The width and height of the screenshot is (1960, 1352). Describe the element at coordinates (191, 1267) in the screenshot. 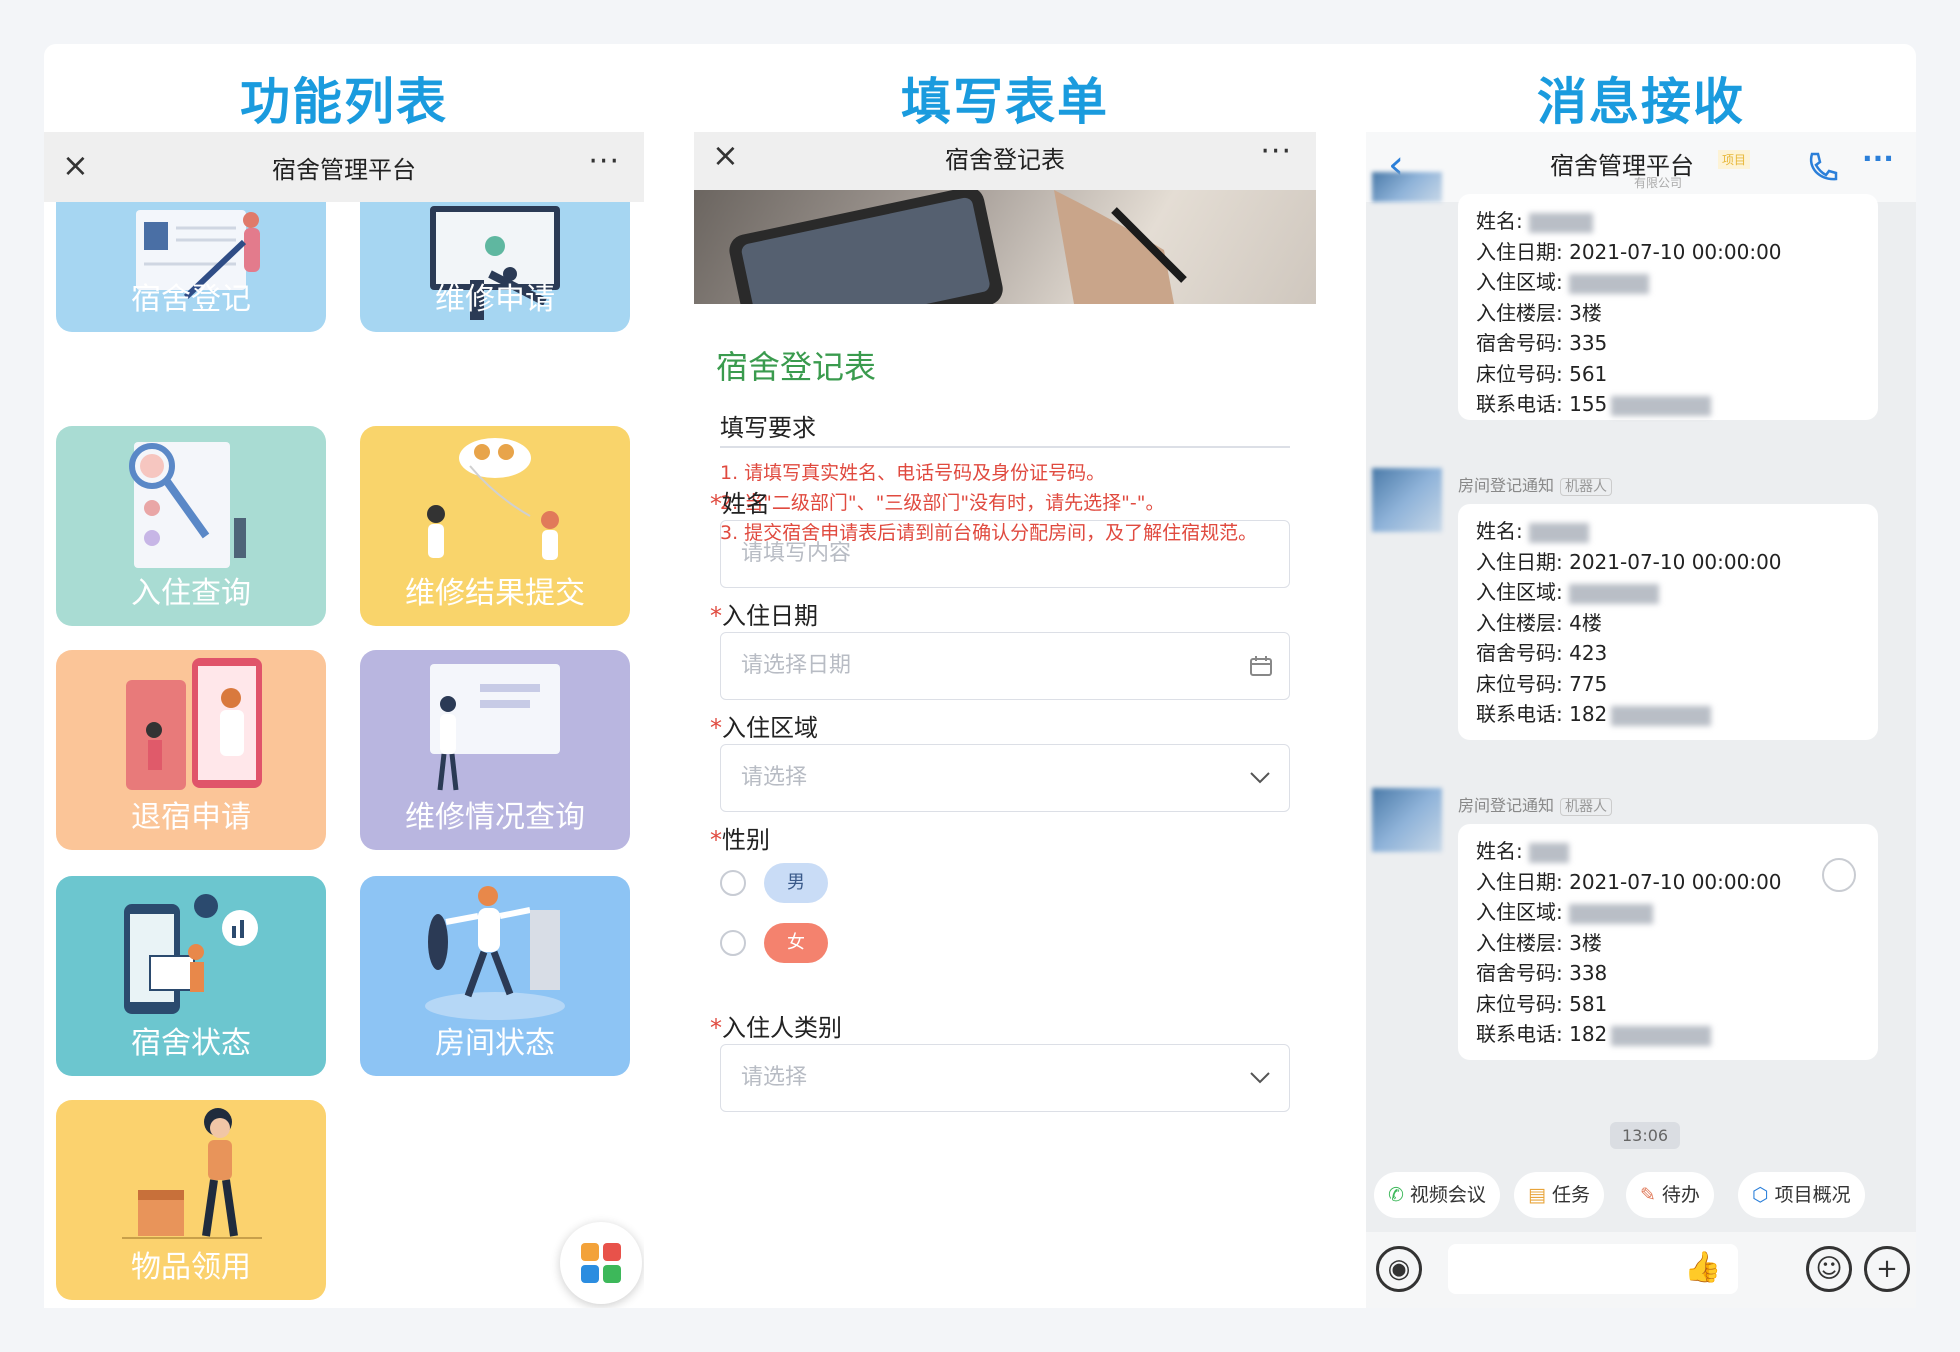

I see `tile-label: 物品领用` at that location.